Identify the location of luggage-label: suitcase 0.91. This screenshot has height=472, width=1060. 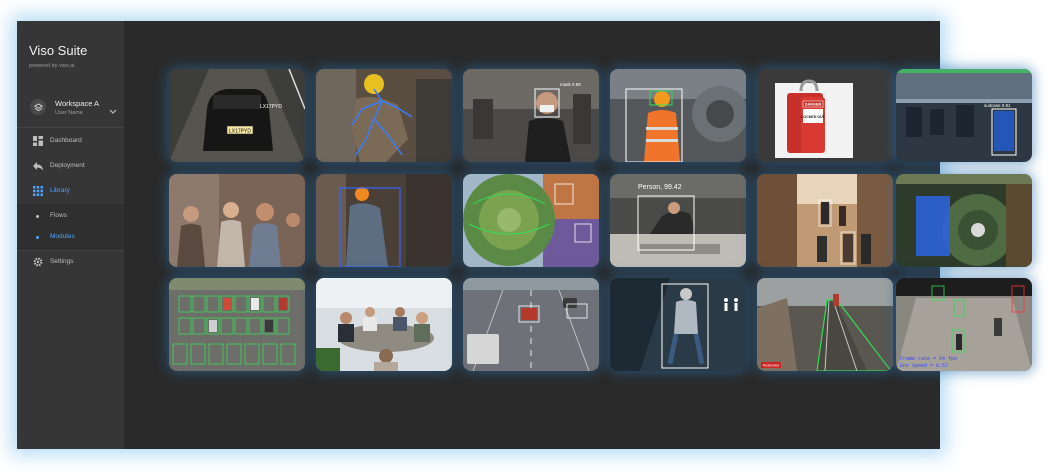
(997, 105).